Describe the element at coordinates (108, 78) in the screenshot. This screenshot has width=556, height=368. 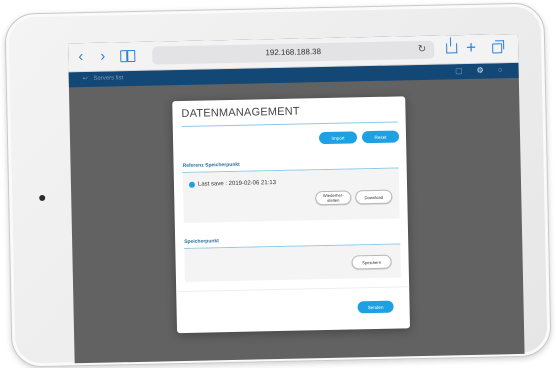
I see `servers-list-label: Servers list` at that location.